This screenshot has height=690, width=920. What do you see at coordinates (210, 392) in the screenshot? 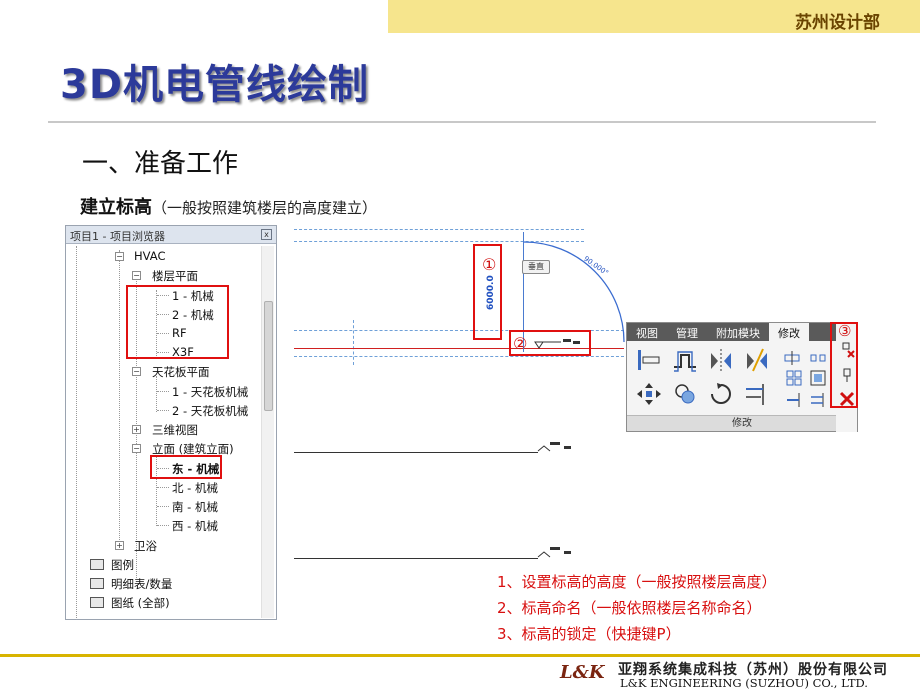
I see `tree-item-ceiling-1: 1 - 天花板机械` at bounding box center [210, 392].